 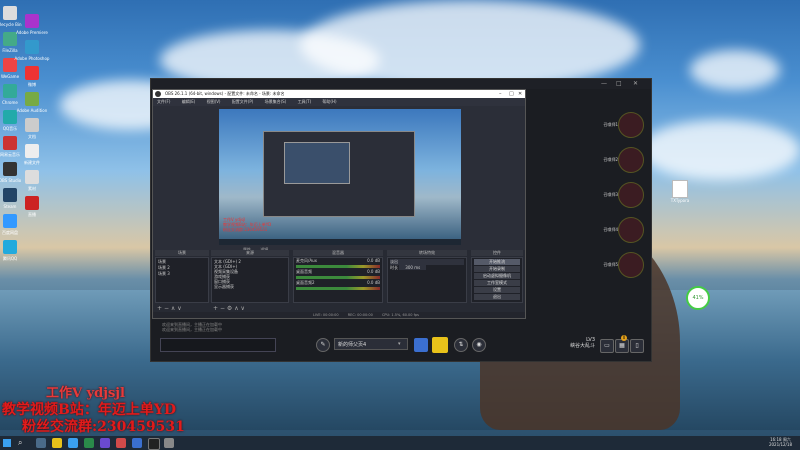 What do you see at coordinates (440, 345) in the screenshot?
I see `game-mode-icon` at bounding box center [440, 345].